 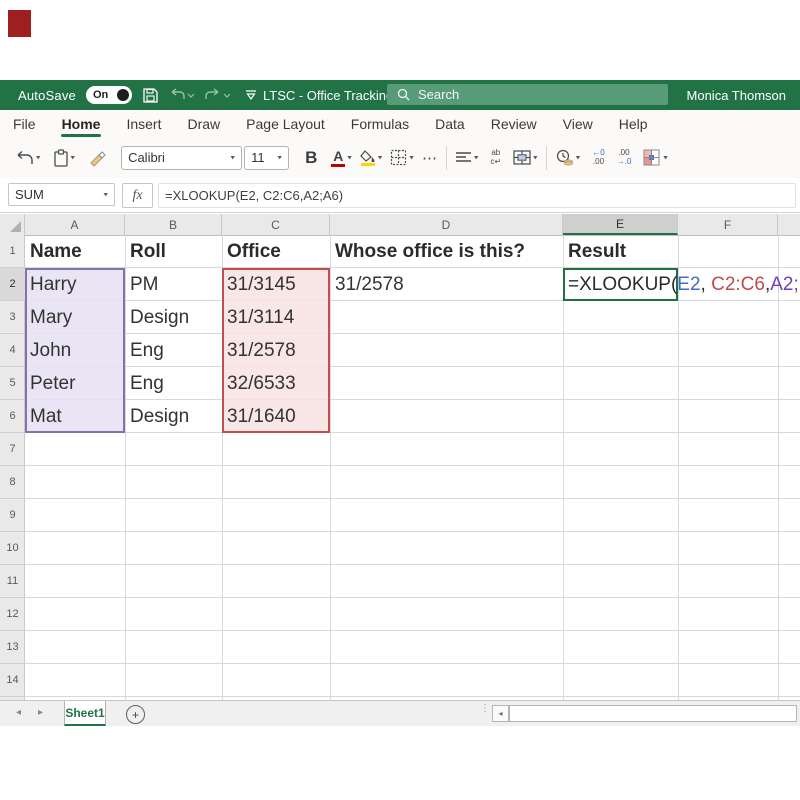 What do you see at coordinates (285, 123) in the screenshot?
I see `tab-page-layout: Page Layout` at bounding box center [285, 123].